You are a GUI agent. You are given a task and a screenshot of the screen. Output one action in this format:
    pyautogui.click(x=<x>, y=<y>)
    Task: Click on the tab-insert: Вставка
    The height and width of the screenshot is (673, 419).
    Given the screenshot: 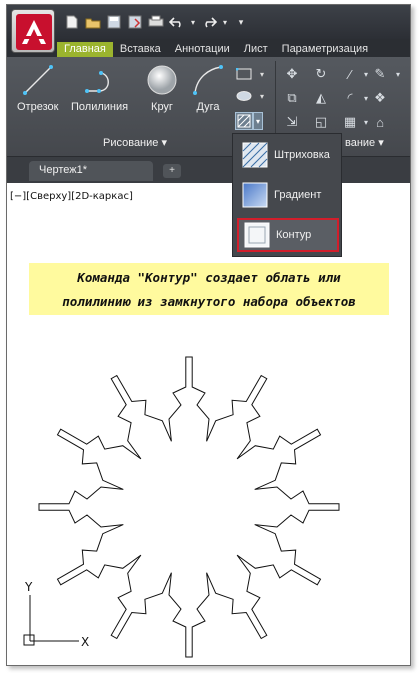 What is the action you would take?
    pyautogui.click(x=140, y=49)
    